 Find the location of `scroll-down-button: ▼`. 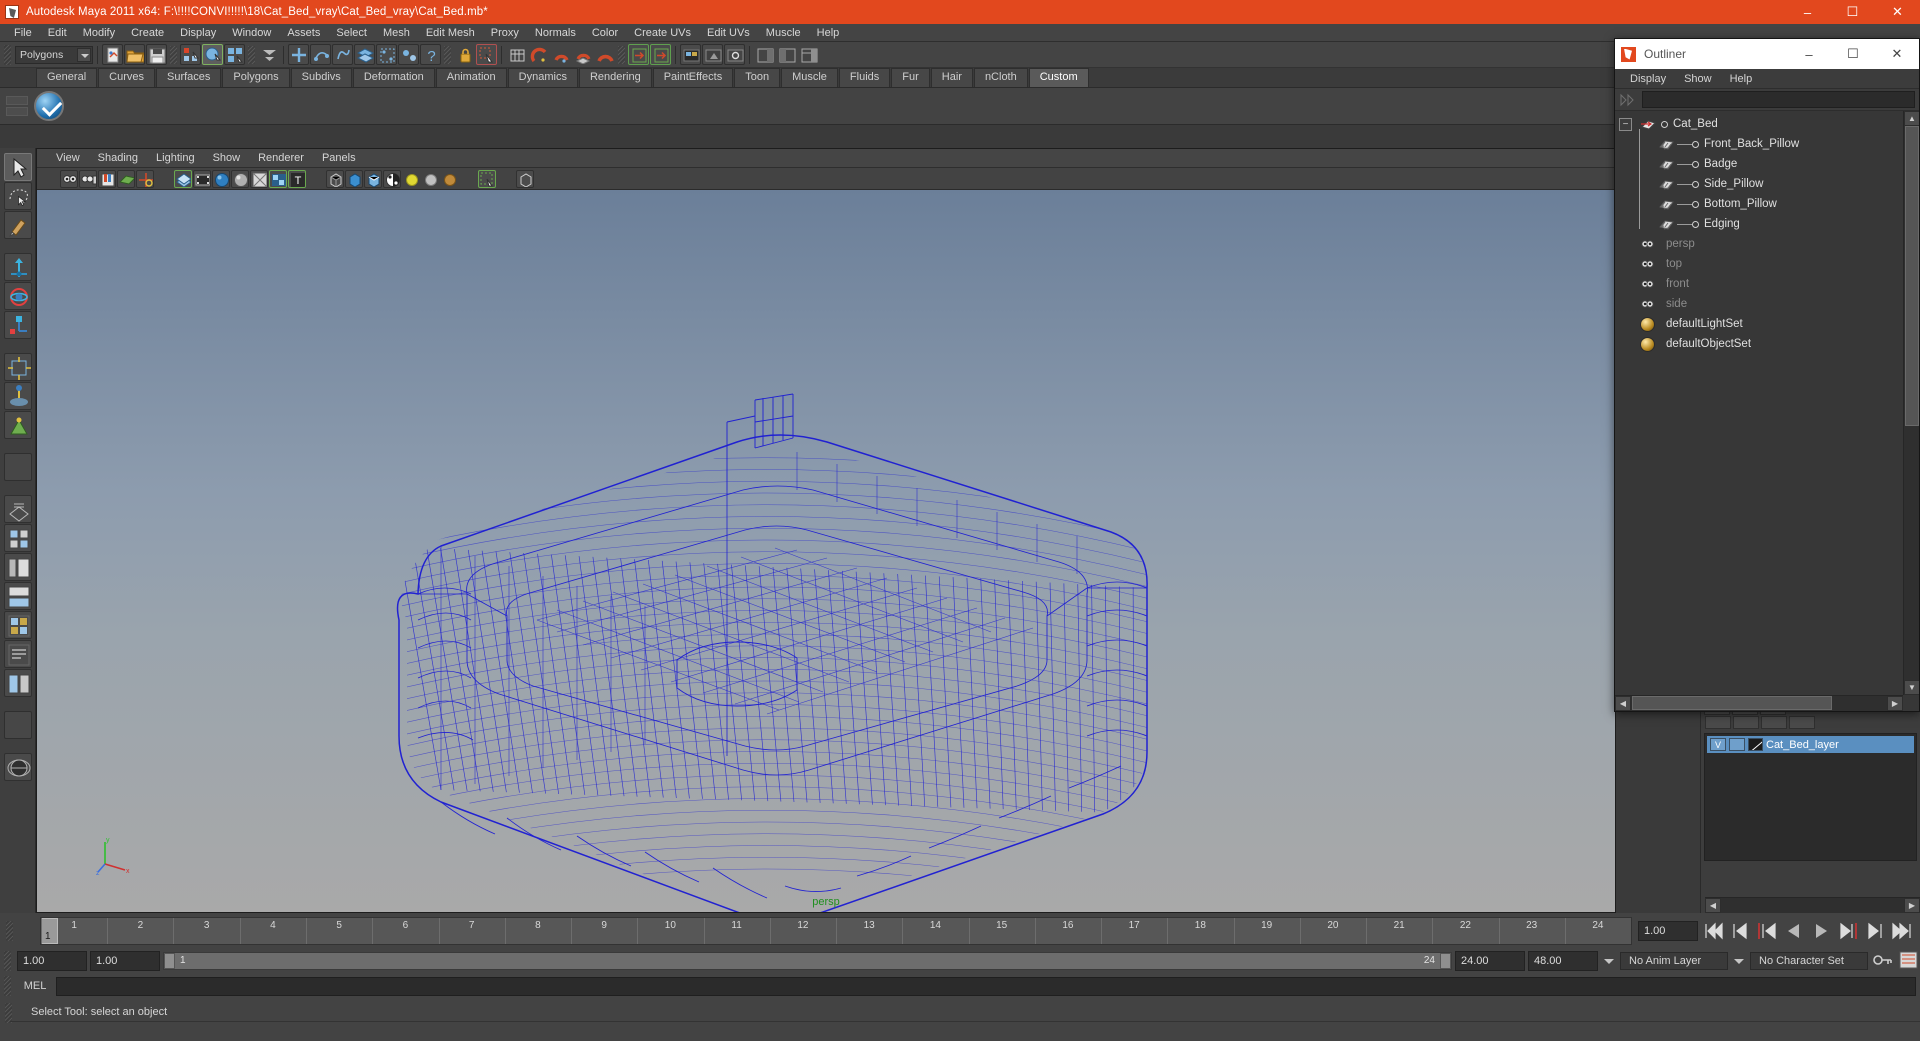

scroll-down-button: ▼ is located at coordinates (1911, 687).